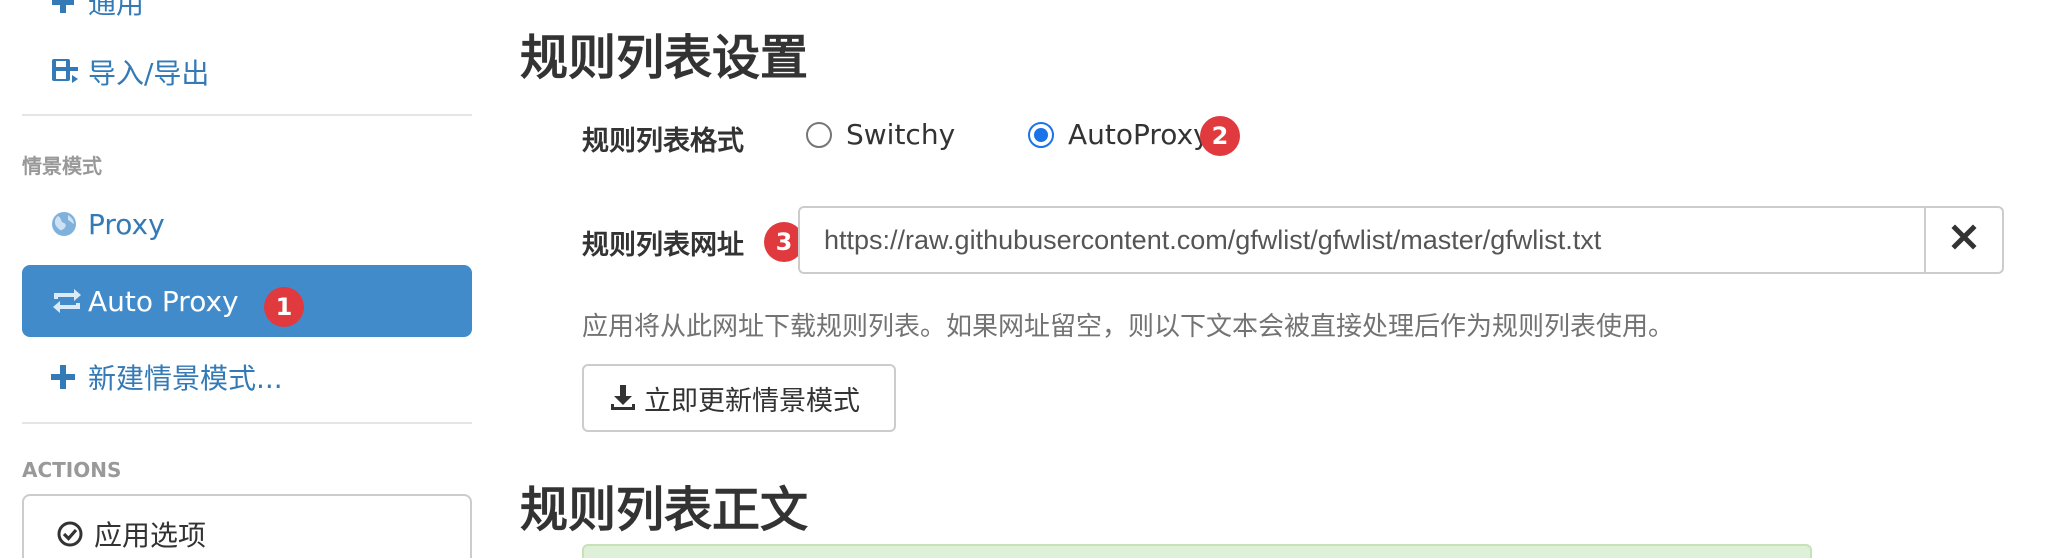  I want to click on check-circle-icon, so click(70, 534).